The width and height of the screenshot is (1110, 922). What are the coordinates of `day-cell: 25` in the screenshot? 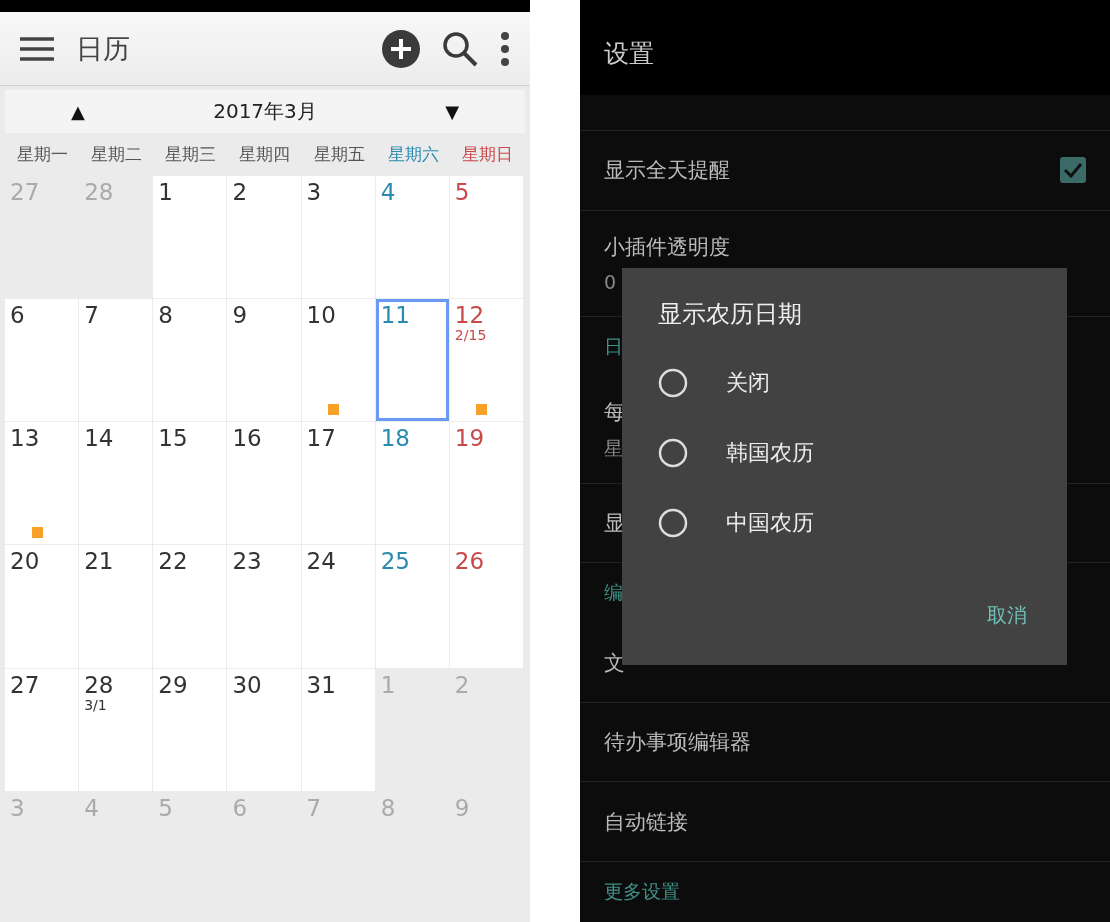 It's located at (412, 606).